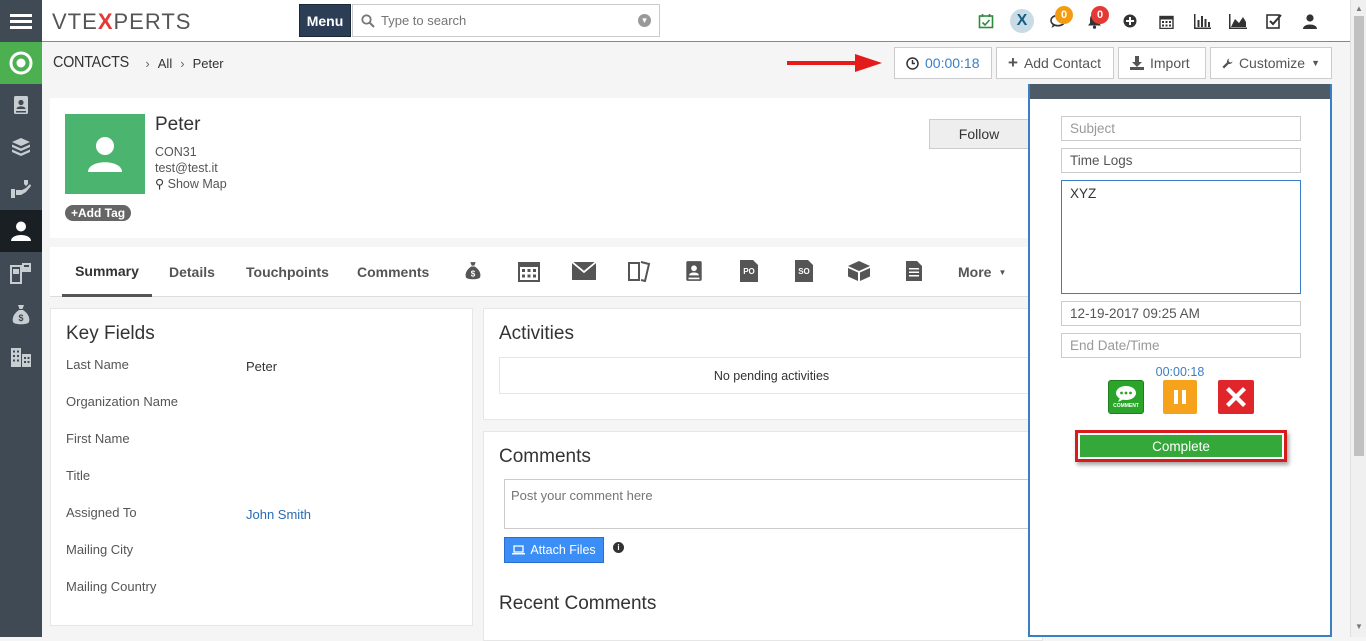 The image size is (1366, 641). Describe the element at coordinates (694, 271) in the screenshot. I see `tab-contacts-book-icon` at that location.